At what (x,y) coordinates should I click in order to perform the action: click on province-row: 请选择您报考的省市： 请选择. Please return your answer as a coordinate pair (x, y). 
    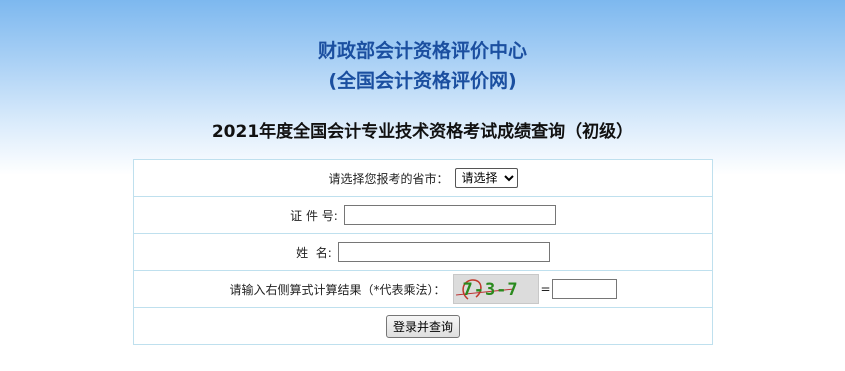
    Looking at the image, I should click on (423, 178).